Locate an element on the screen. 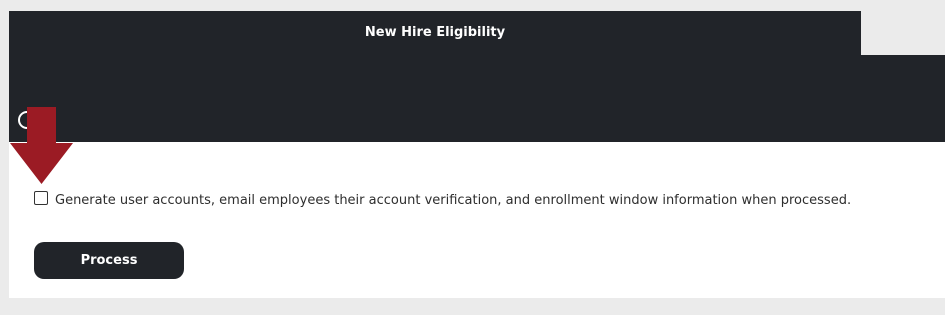 This screenshot has height=315, width=945. page-title: New Hire Eligibility is located at coordinates (435, 32).